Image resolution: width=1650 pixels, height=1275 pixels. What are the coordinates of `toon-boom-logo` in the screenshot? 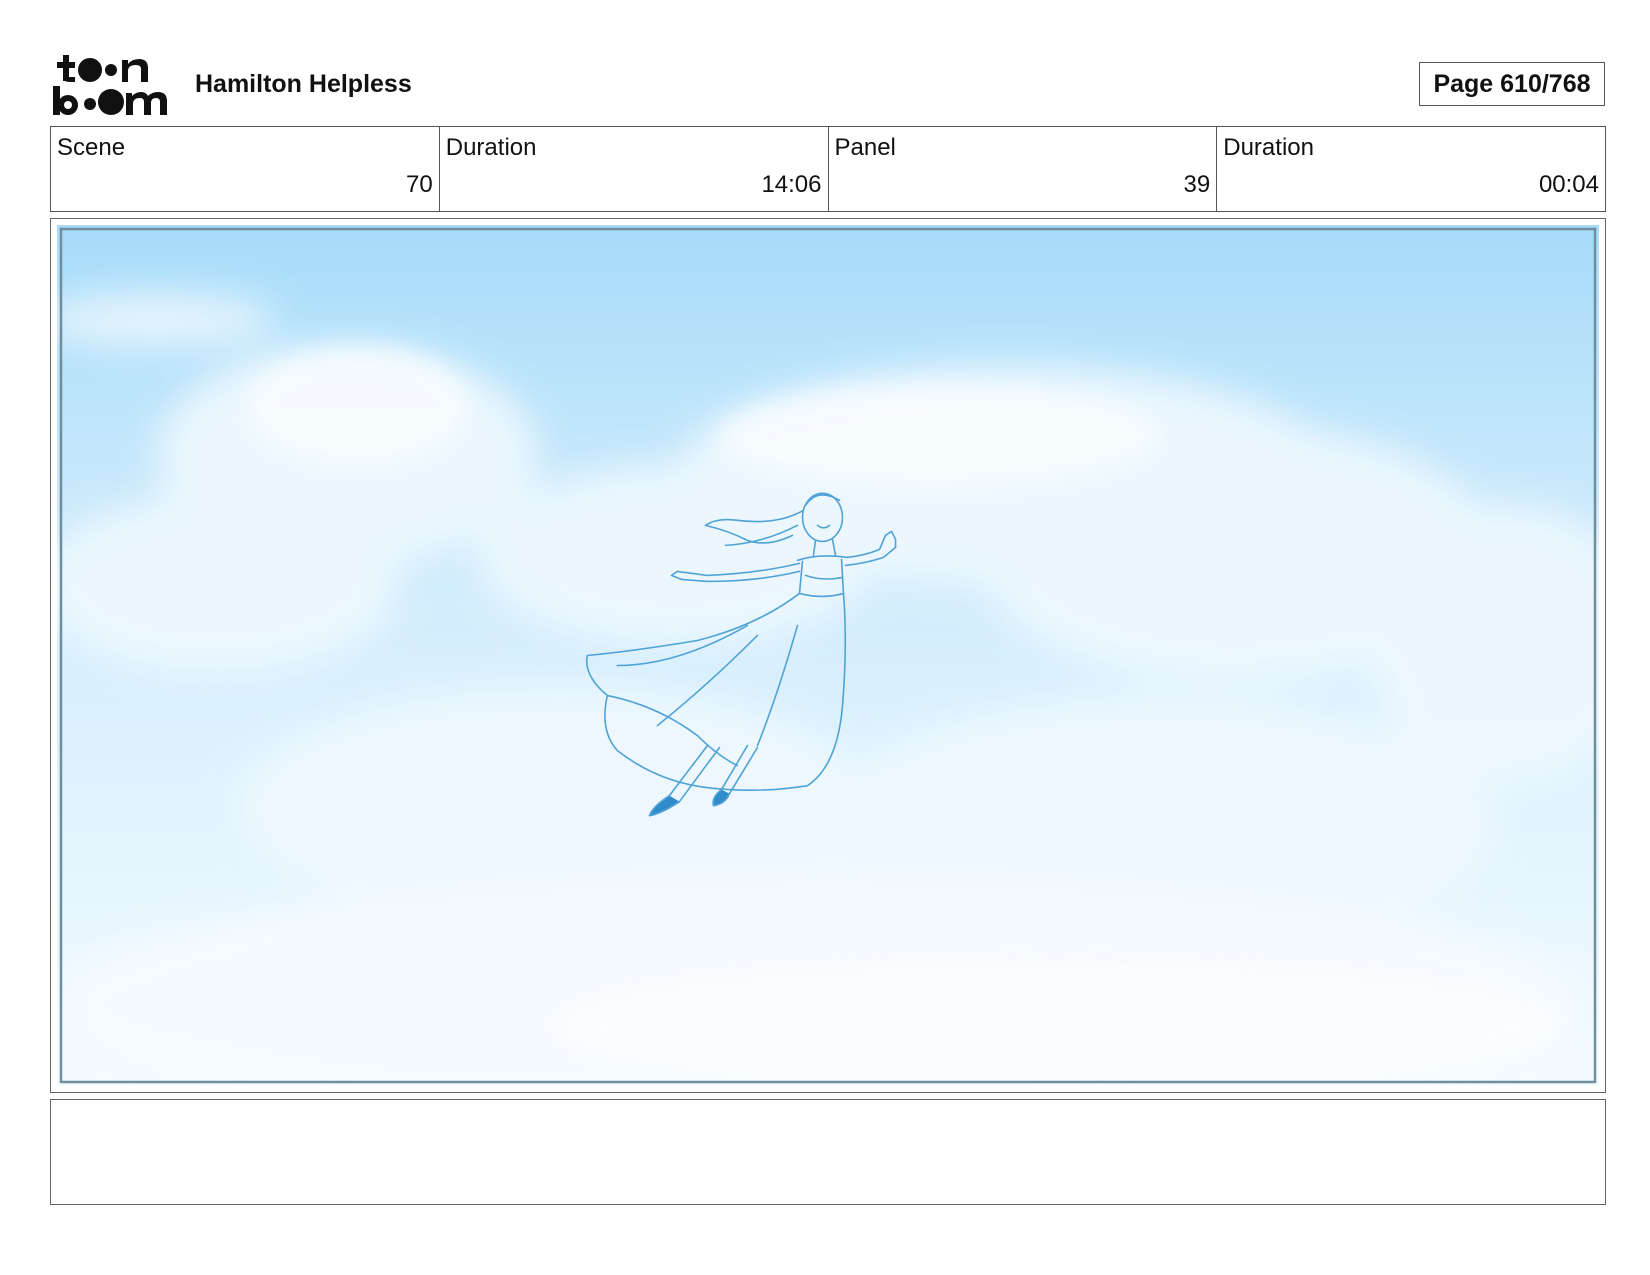 It's located at (110, 85).